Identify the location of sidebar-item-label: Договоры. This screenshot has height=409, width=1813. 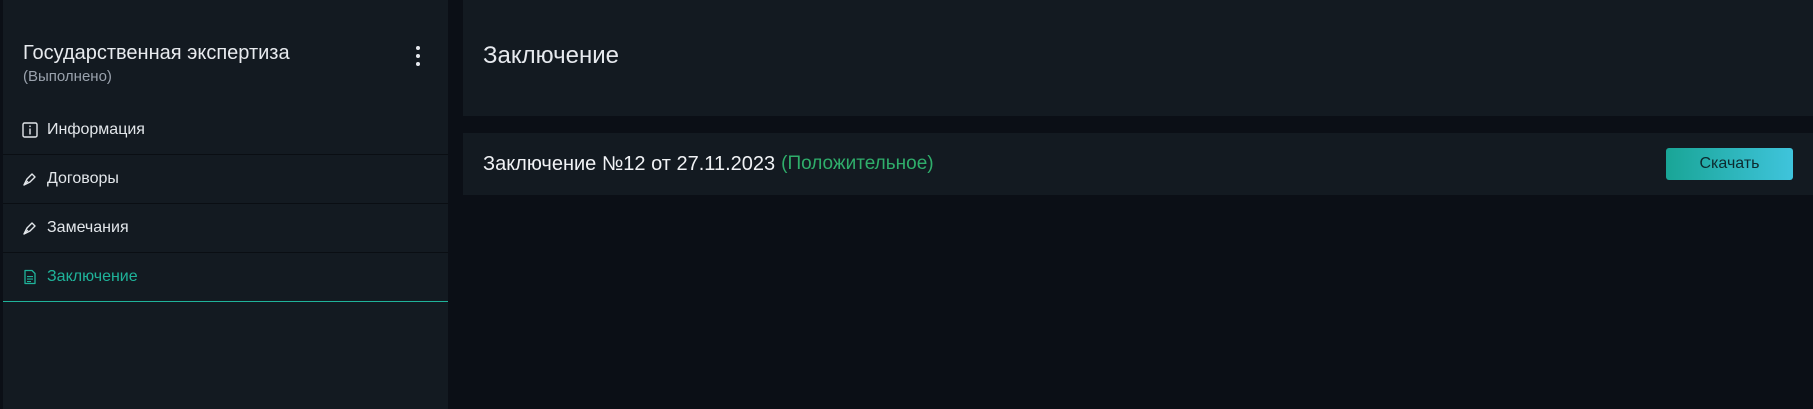
(83, 178).